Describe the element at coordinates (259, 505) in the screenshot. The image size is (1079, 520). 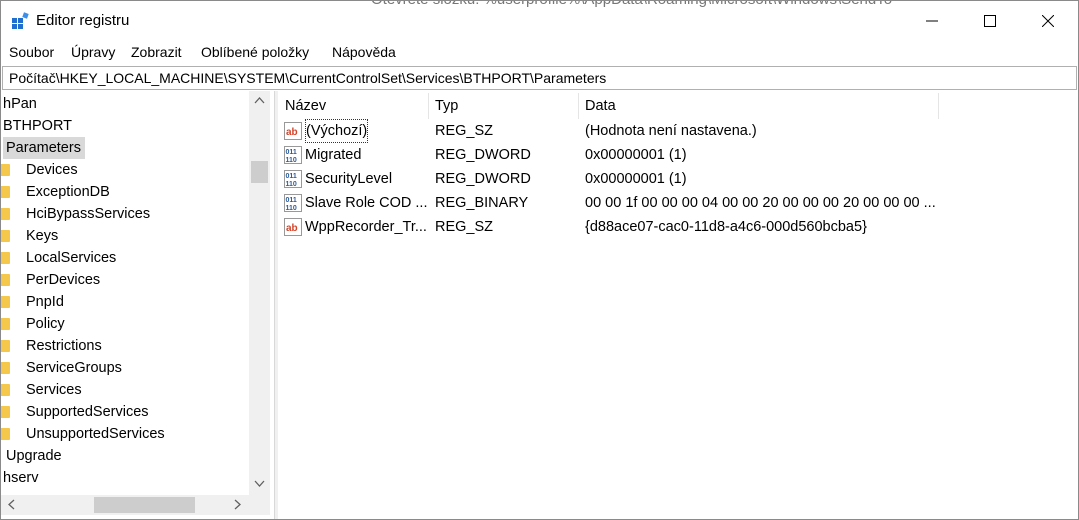
I see `scrollbar-corner` at that location.